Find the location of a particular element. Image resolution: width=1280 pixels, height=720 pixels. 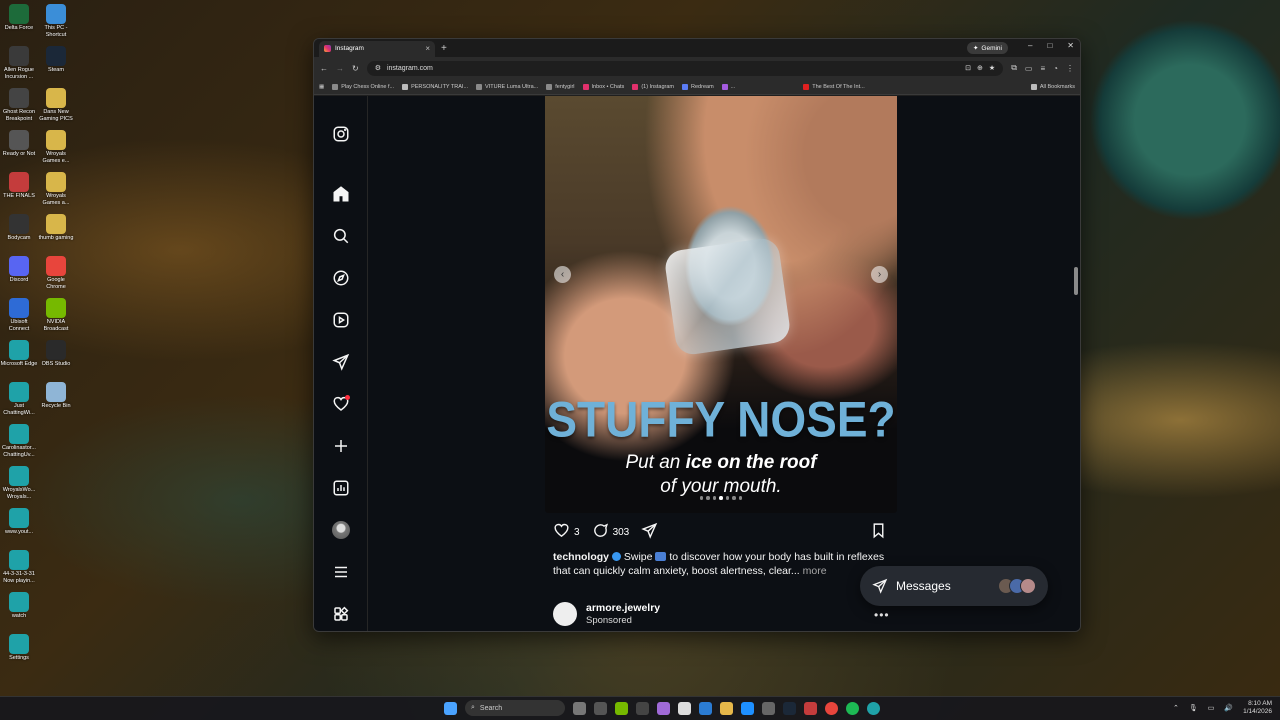

messages-float-button: Messages is located at coordinates (954, 586).